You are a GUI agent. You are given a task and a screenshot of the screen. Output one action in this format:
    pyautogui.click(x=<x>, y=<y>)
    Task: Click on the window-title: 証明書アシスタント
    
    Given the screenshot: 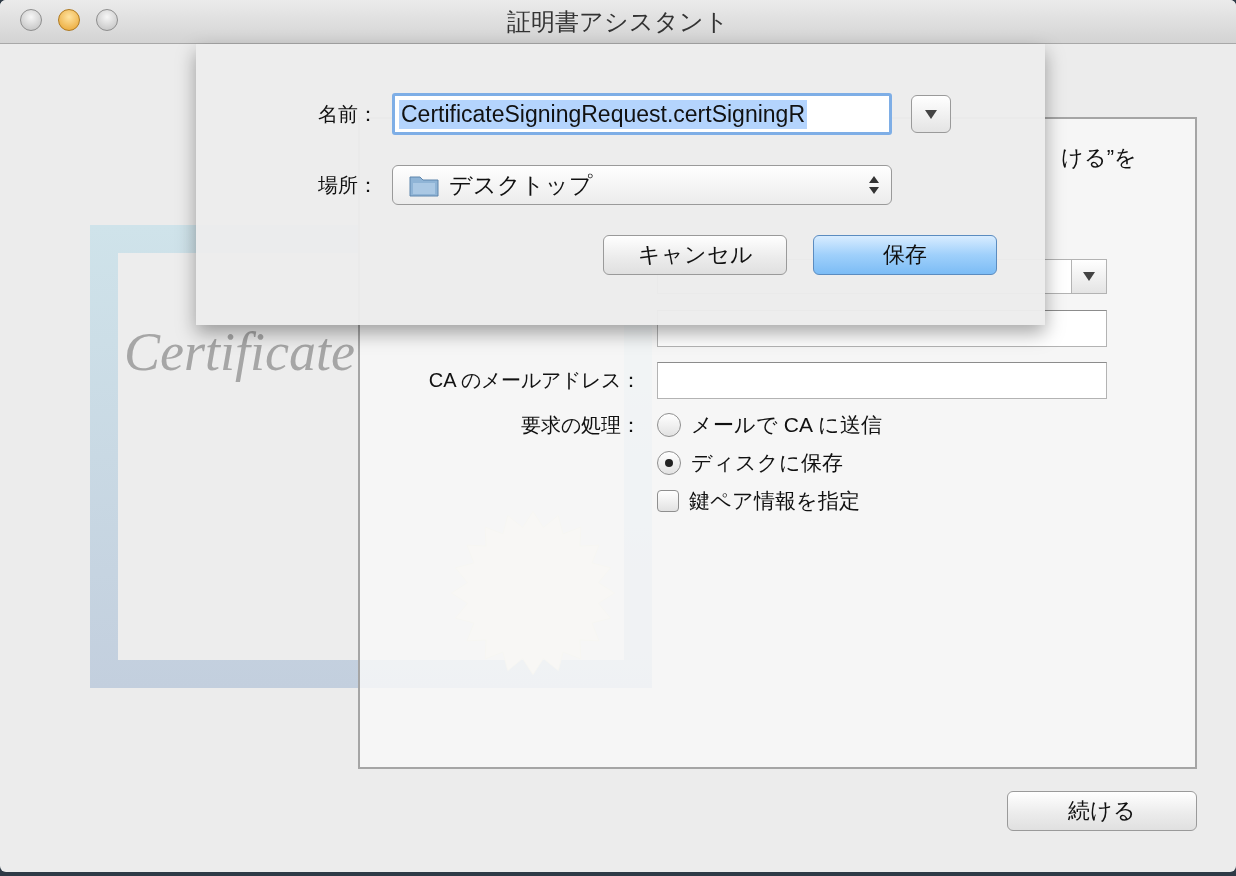 What is the action you would take?
    pyautogui.click(x=618, y=21)
    